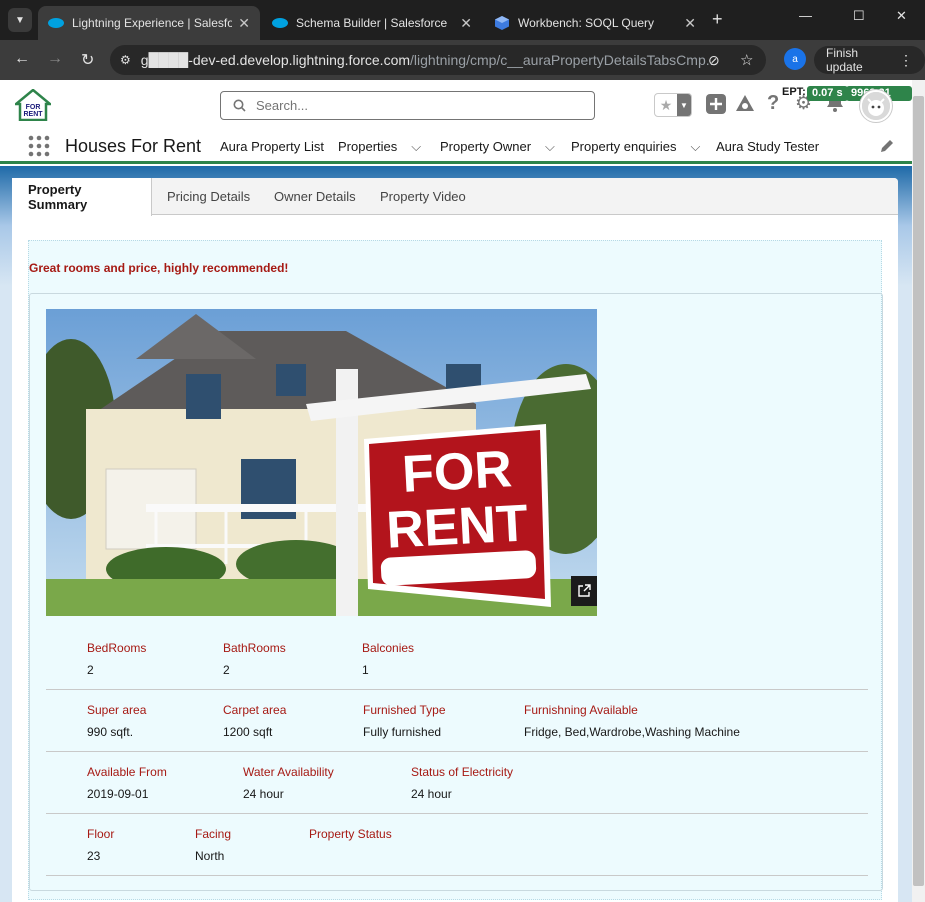  I want to click on field-label-furnishing-available: Furnishning Available, so click(581, 710).